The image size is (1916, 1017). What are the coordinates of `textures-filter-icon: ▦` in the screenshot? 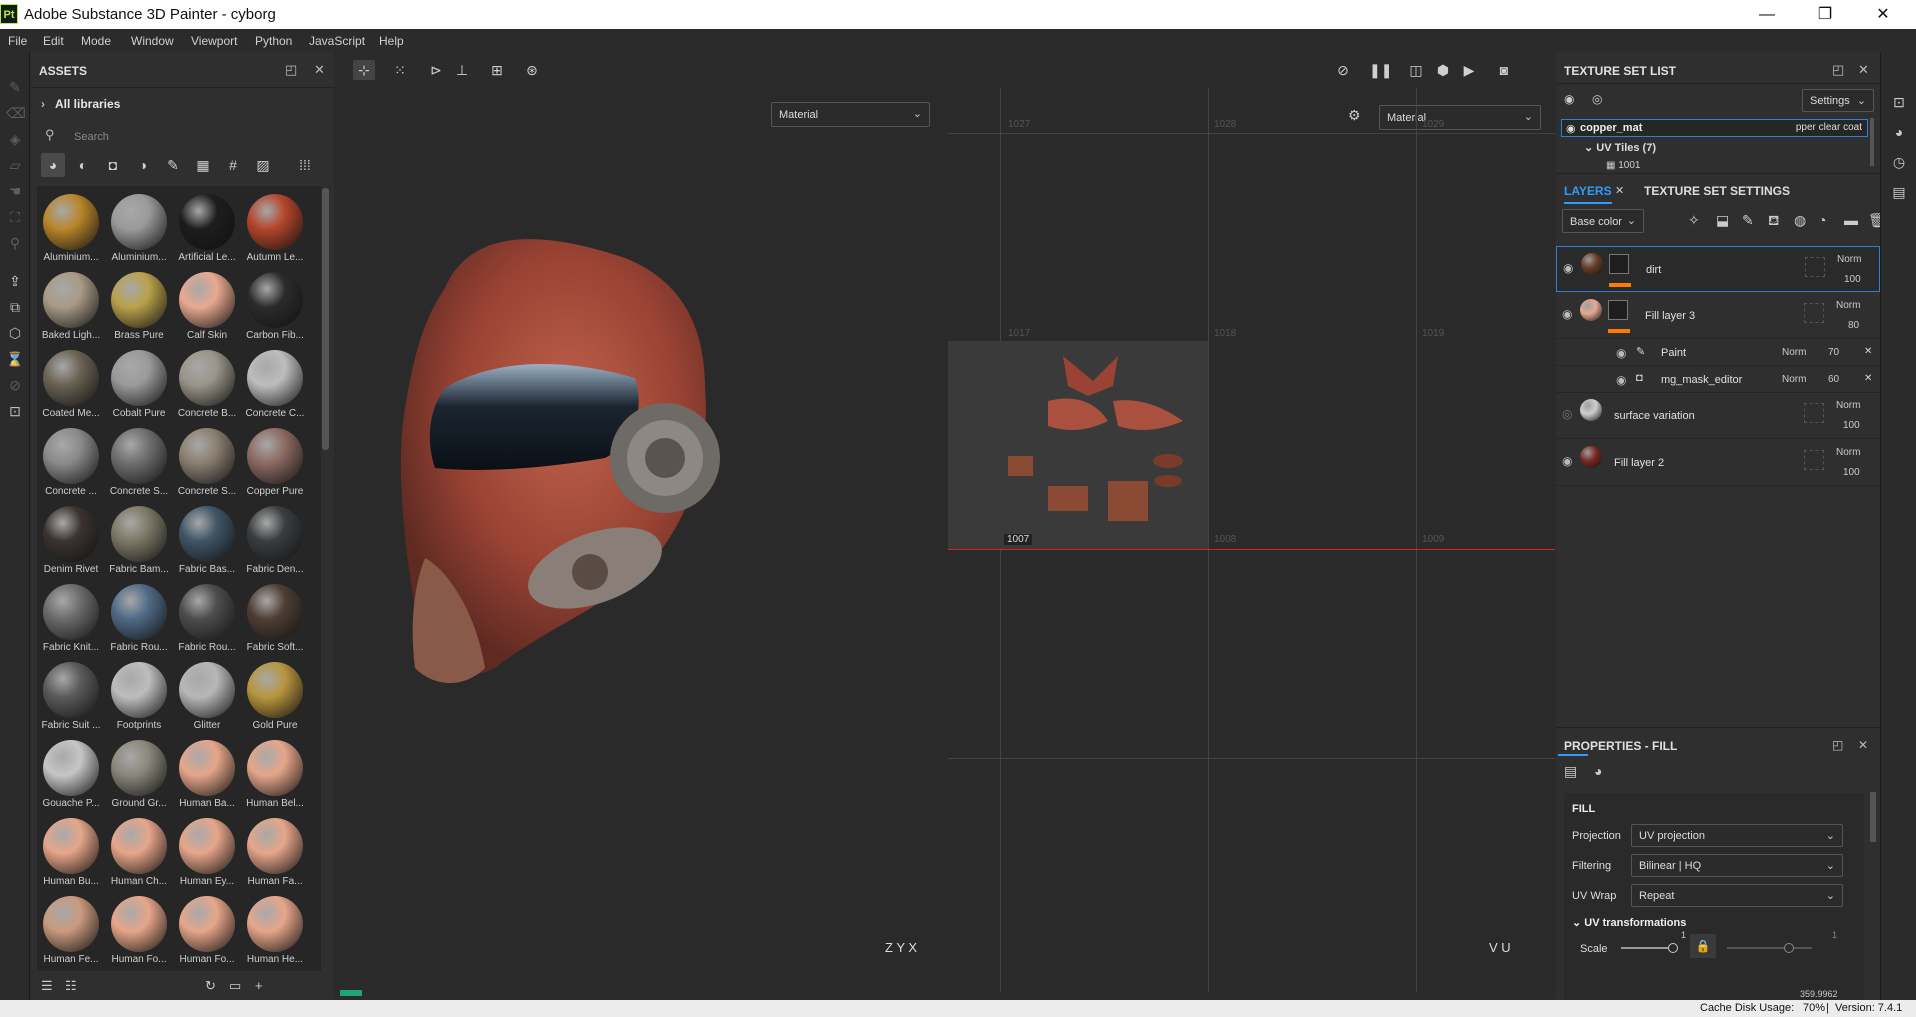 It's located at (203, 165).